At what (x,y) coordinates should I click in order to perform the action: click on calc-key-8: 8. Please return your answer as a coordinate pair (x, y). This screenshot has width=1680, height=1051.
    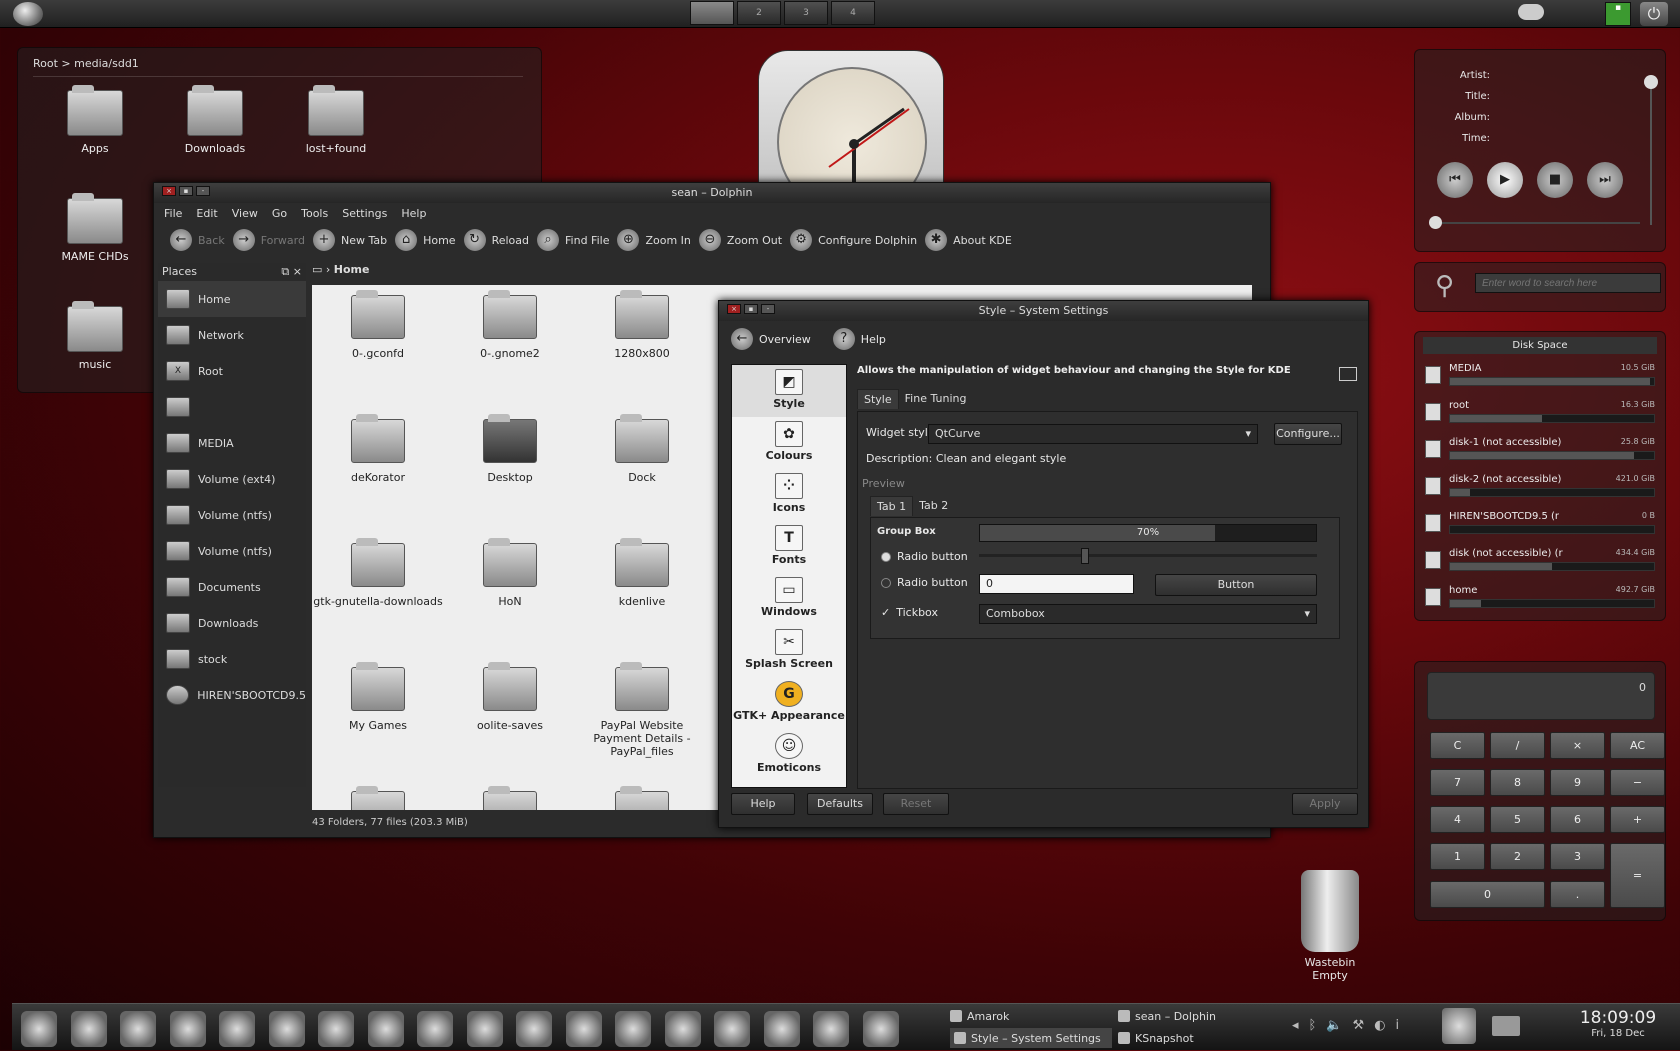
    Looking at the image, I should click on (1517, 782).